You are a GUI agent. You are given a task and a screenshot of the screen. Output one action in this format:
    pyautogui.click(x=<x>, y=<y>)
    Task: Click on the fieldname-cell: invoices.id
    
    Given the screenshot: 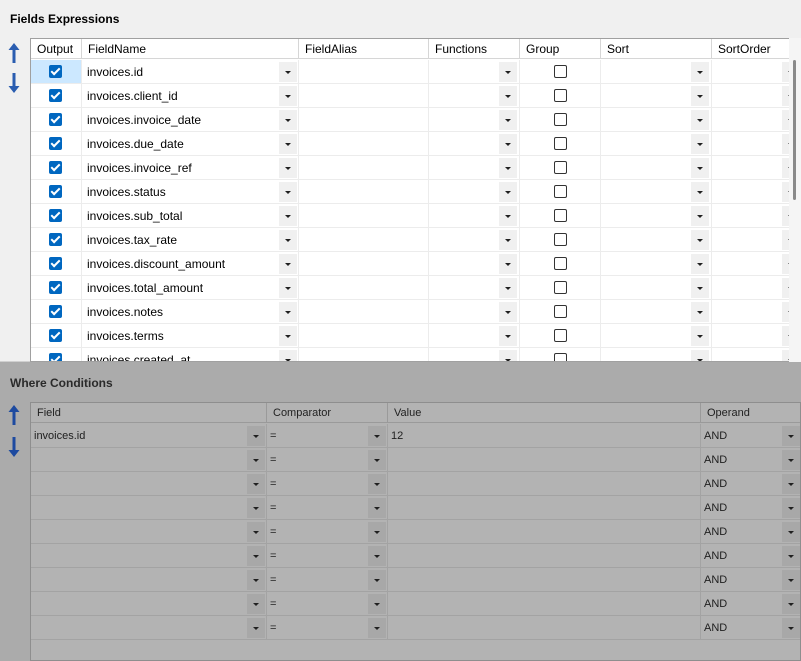 What is the action you would take?
    pyautogui.click(x=190, y=72)
    